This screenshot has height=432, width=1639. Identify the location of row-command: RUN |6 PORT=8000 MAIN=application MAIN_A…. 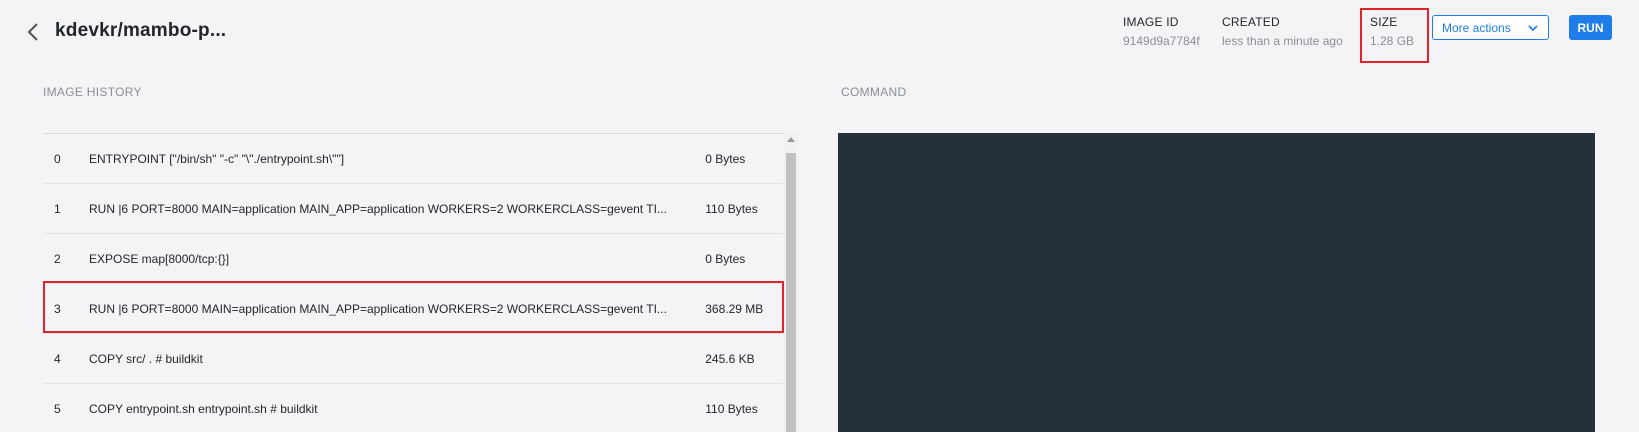
(377, 208).